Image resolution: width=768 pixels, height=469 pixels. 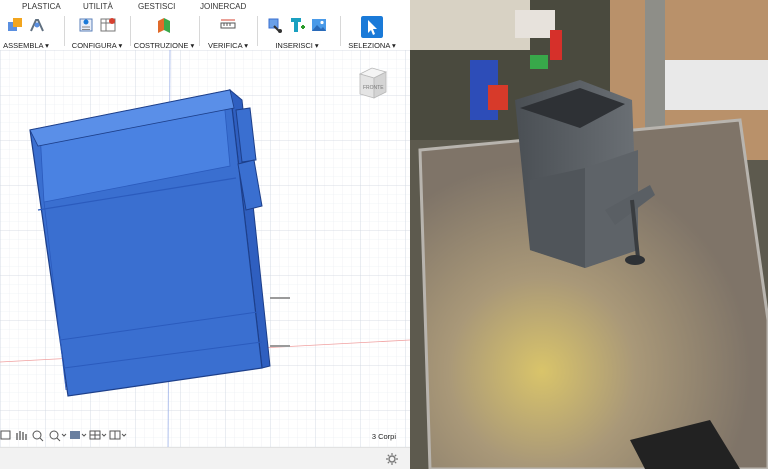 I want to click on insert-mesh-icon, so click(x=297, y=25).